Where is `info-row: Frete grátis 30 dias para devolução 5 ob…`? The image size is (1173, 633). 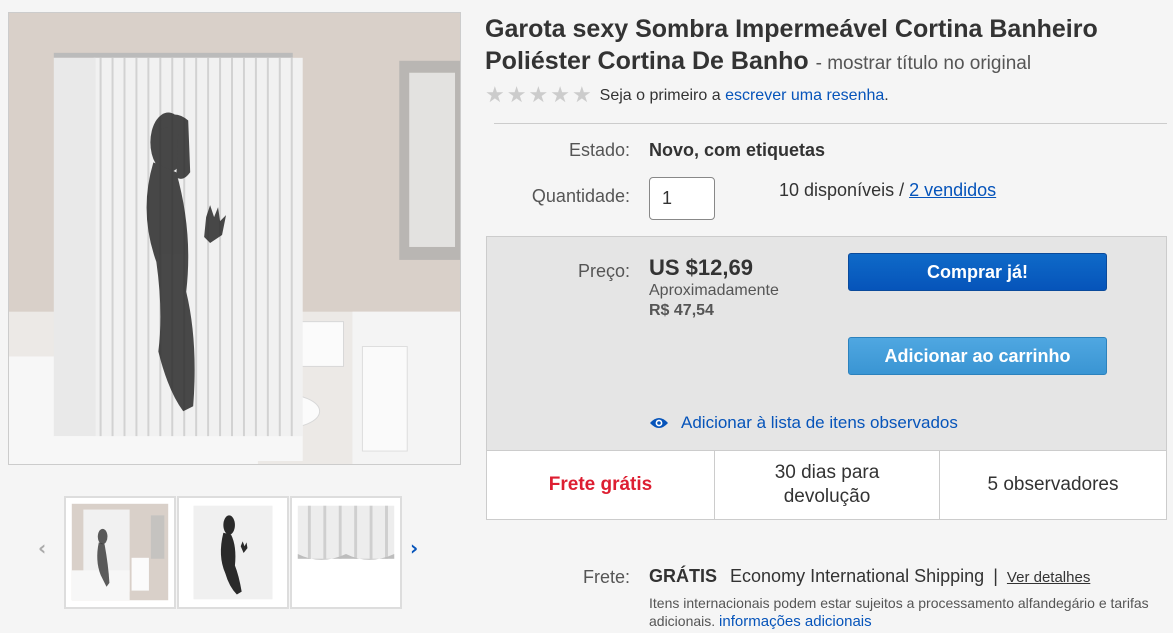 info-row: Frete grátis 30 dias para devolução 5 ob… is located at coordinates (826, 484).